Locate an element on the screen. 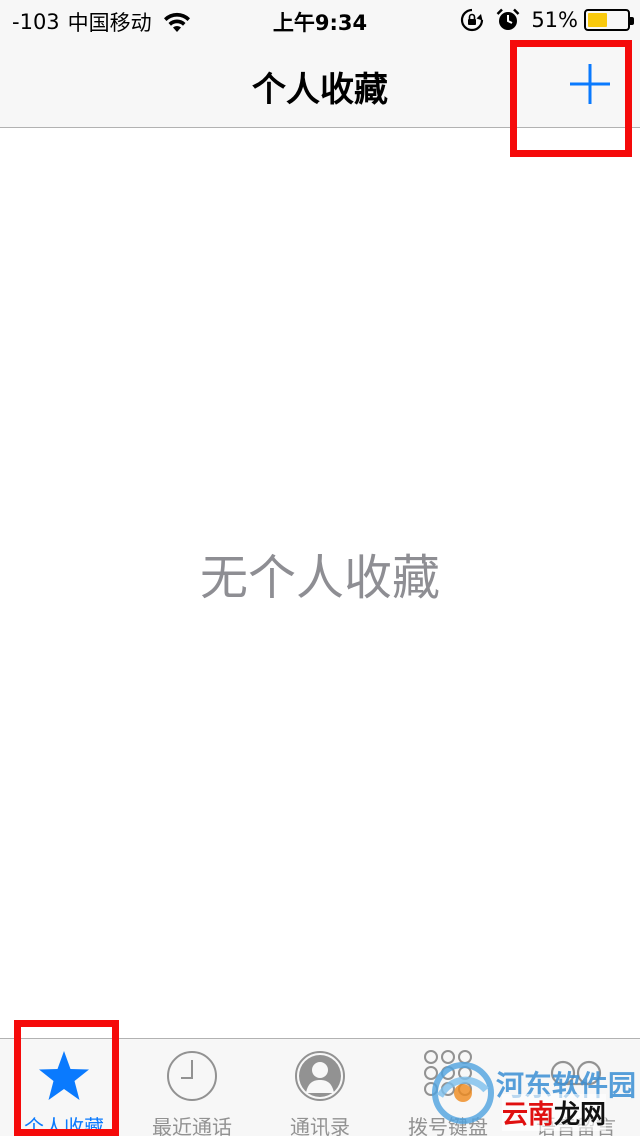  tab-contacts: 通讯录 is located at coordinates (320, 1087).